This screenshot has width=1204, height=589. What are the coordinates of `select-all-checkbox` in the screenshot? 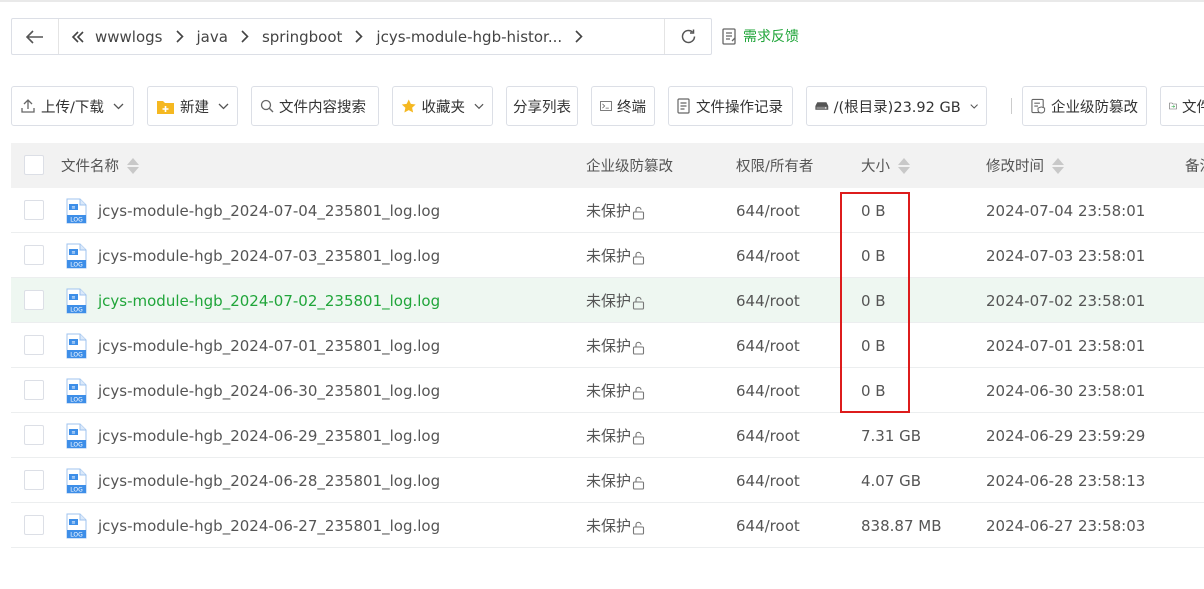 It's located at (34, 165).